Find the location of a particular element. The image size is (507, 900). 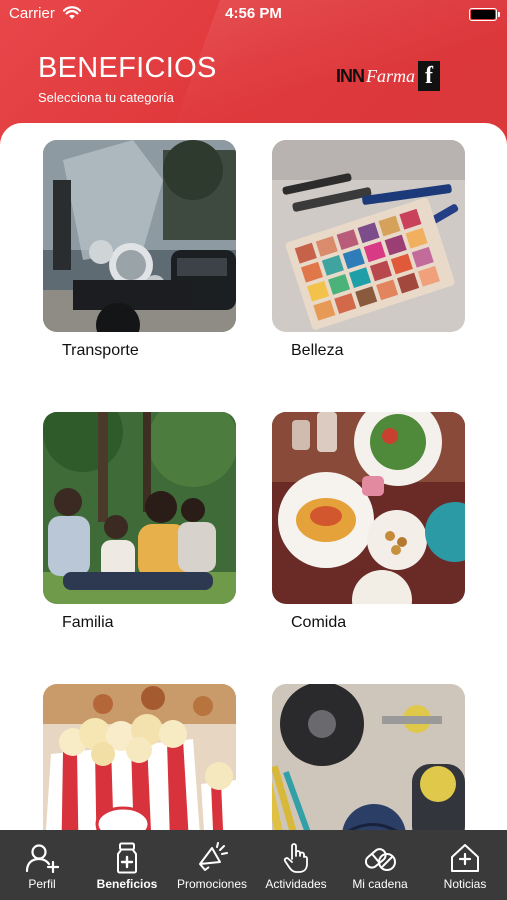

battery-icon is located at coordinates (484, 14).